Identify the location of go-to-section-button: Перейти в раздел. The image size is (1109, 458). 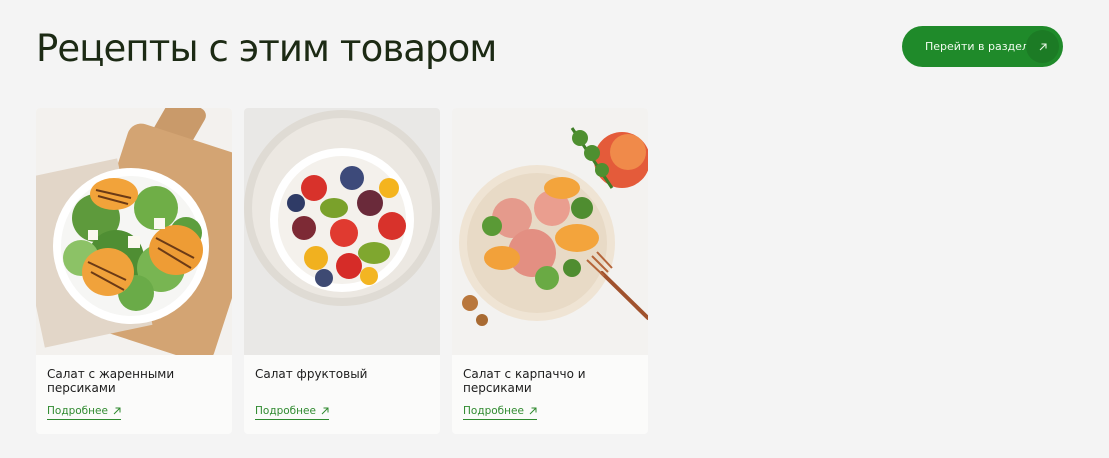
(982, 46).